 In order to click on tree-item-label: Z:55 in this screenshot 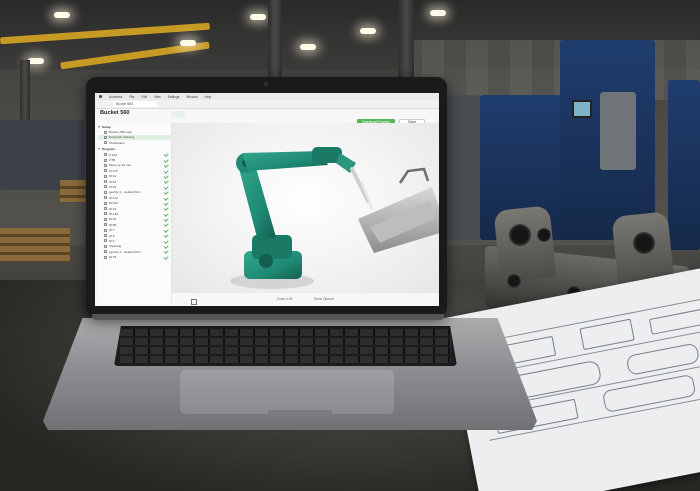, I will do `click(112, 160)`.